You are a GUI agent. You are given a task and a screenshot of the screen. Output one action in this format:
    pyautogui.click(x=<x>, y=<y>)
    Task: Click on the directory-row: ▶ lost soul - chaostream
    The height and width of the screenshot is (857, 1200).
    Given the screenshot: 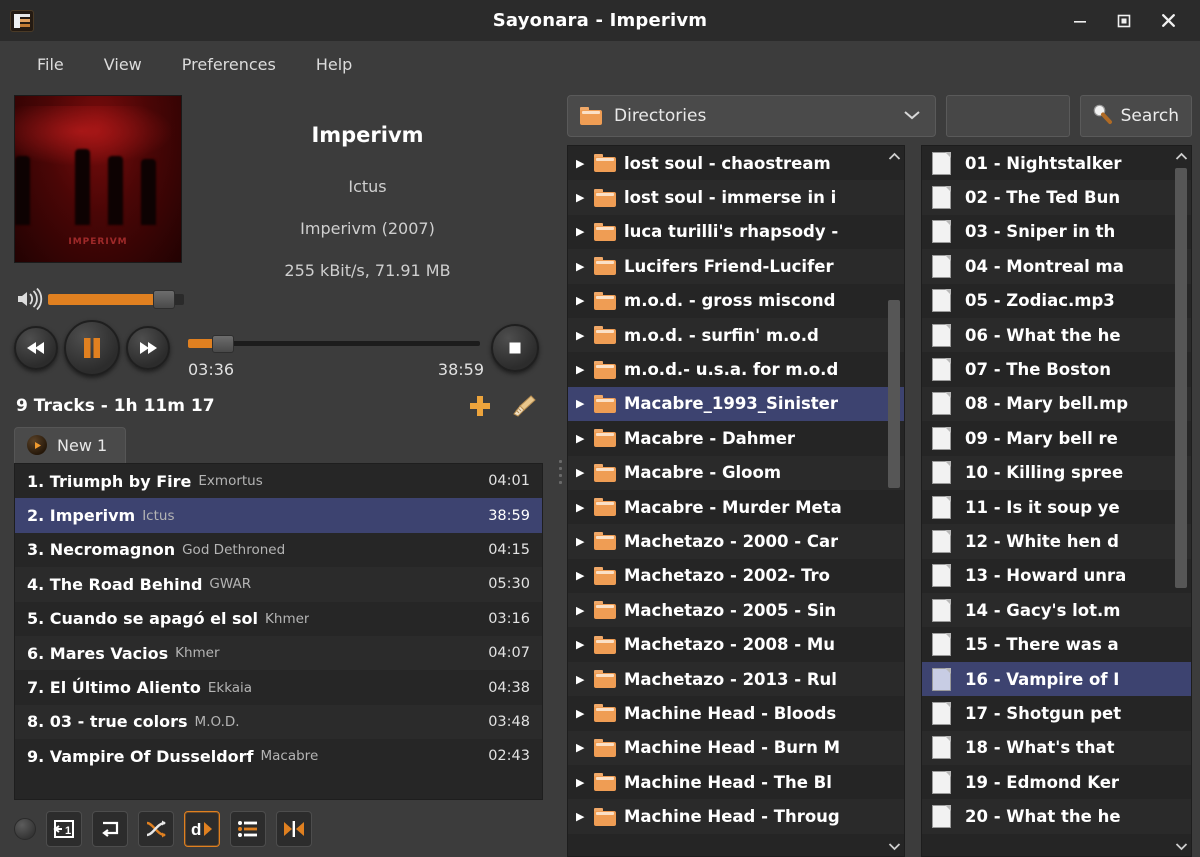 What is the action you would take?
    pyautogui.click(x=736, y=163)
    